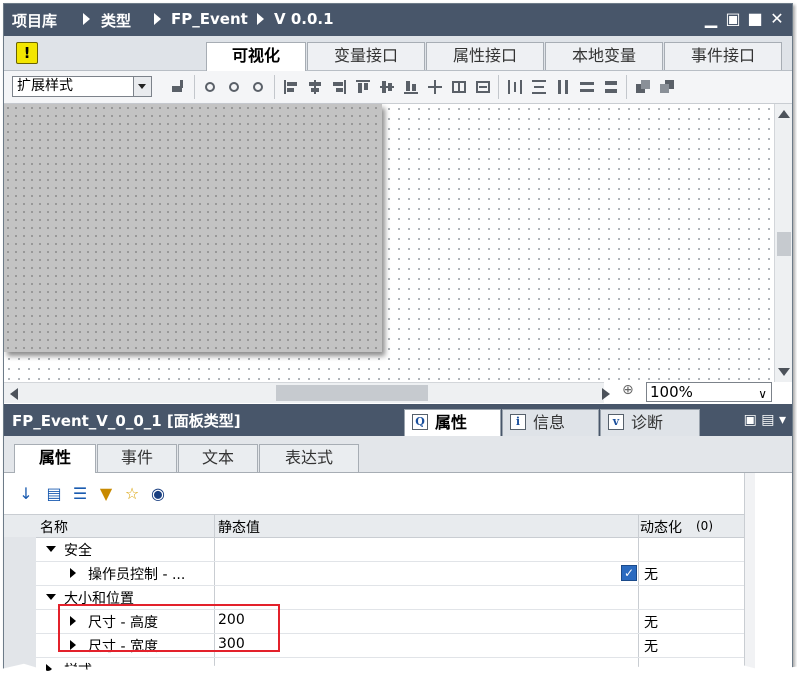  I want to click on column-name: 名称, so click(54, 528).